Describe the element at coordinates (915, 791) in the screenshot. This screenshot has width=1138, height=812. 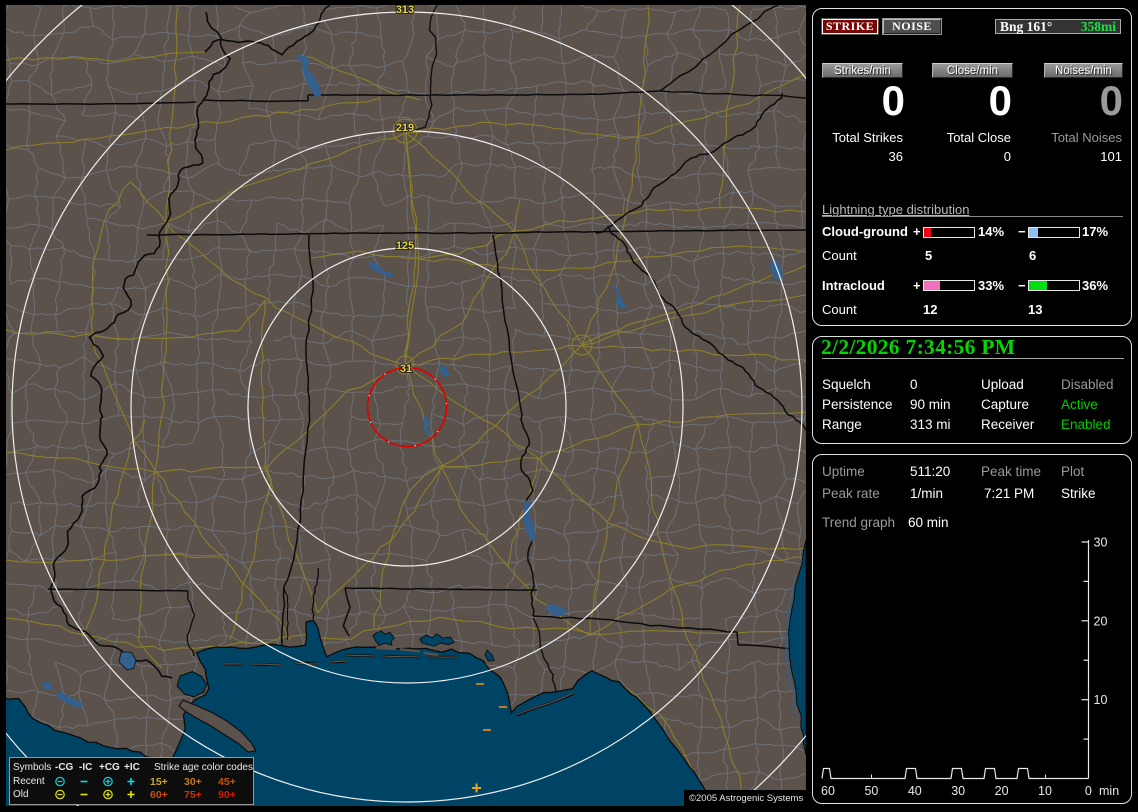
I see `svg-text: 40` at that location.